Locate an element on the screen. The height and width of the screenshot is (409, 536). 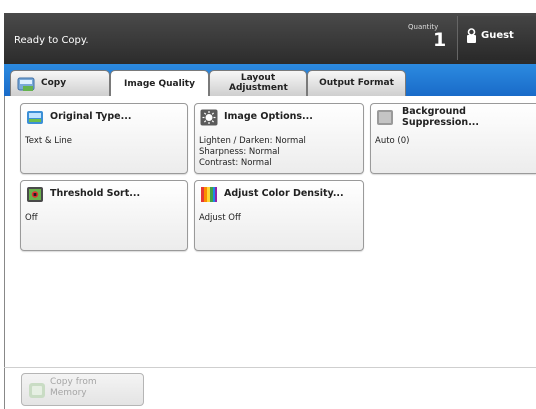
lighten-darken-value: Lighten / Darken: Normal is located at coordinates (252, 141).